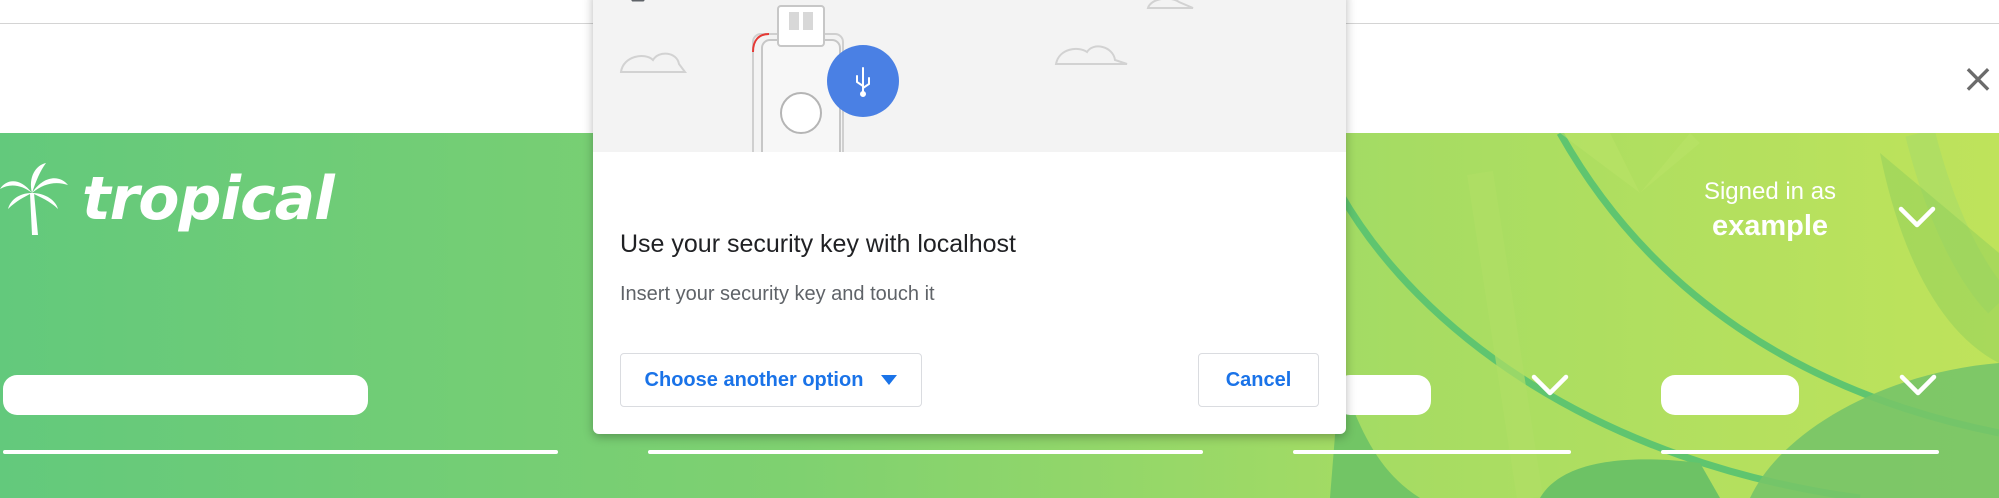 The width and height of the screenshot is (1999, 498). What do you see at coordinates (208, 199) in the screenshot?
I see `site-logo-text: tropical` at bounding box center [208, 199].